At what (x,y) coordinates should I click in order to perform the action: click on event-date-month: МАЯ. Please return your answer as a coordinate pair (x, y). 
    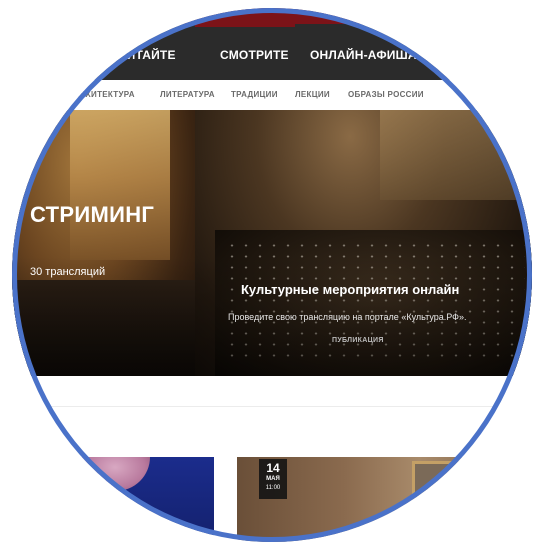
    Looking at the image, I should click on (273, 479).